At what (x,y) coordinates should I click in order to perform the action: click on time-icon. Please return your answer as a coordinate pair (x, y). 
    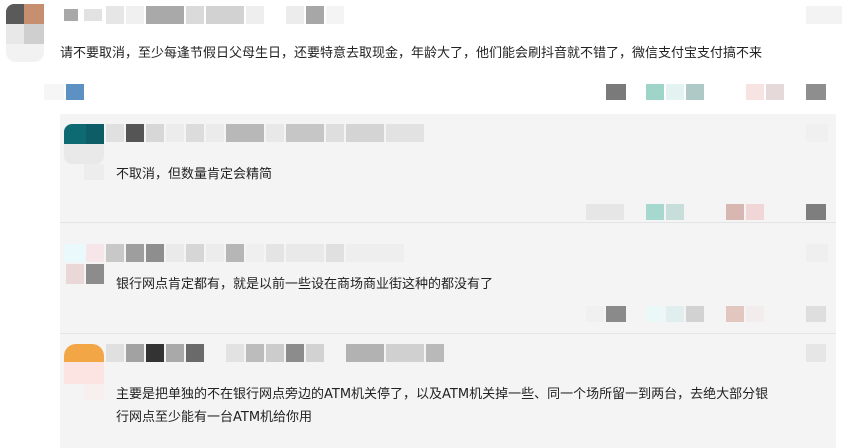
    Looking at the image, I should click on (75, 92).